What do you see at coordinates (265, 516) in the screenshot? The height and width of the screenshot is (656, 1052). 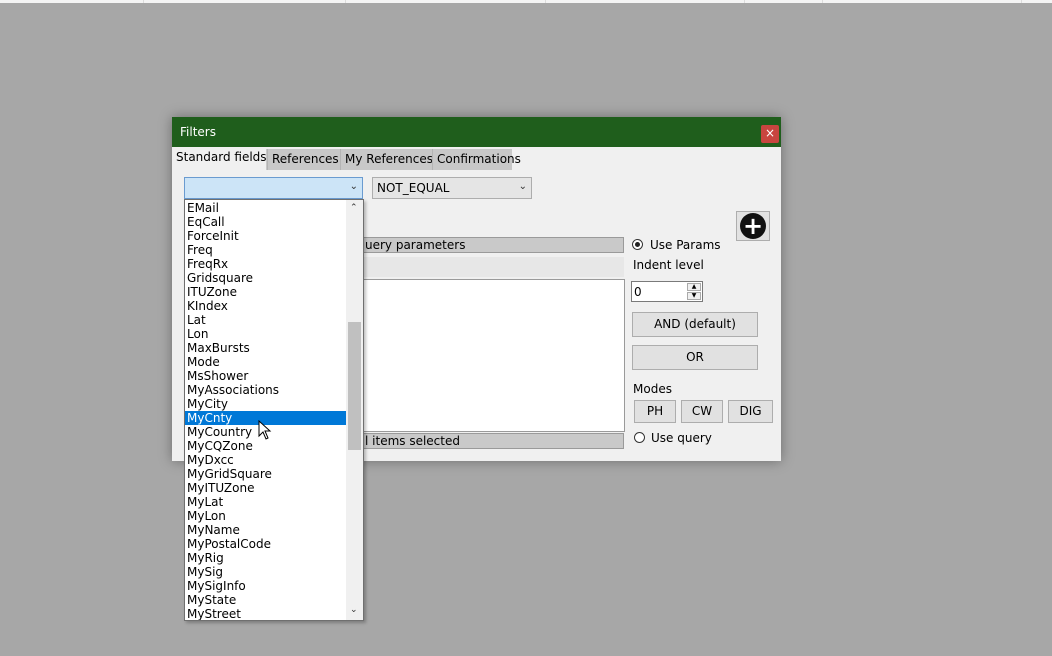 I see `dropdown-item: MyLon` at bounding box center [265, 516].